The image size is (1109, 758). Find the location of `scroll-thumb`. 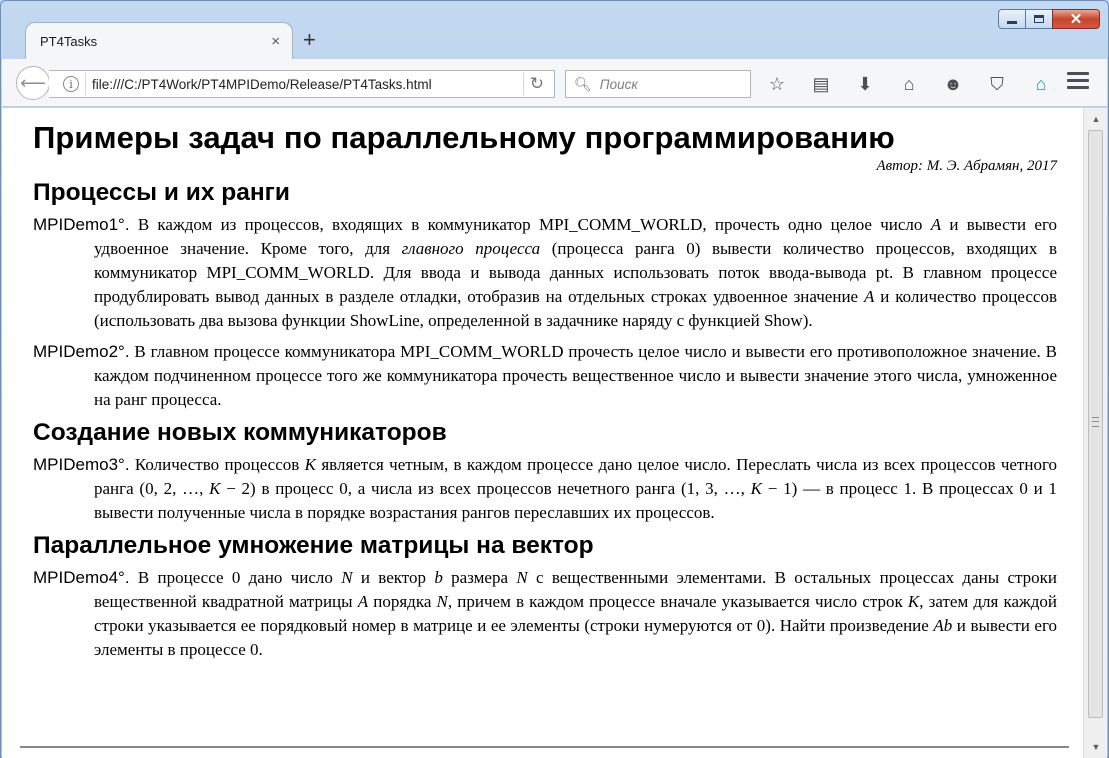

scroll-thumb is located at coordinates (1095, 424).